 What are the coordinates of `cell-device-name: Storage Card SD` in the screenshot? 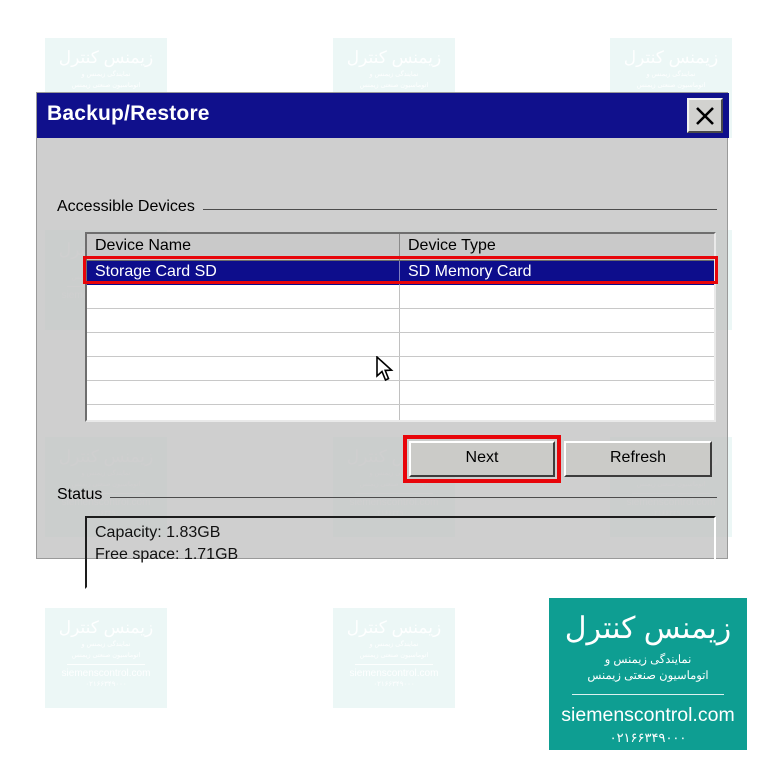 It's located at (243, 273).